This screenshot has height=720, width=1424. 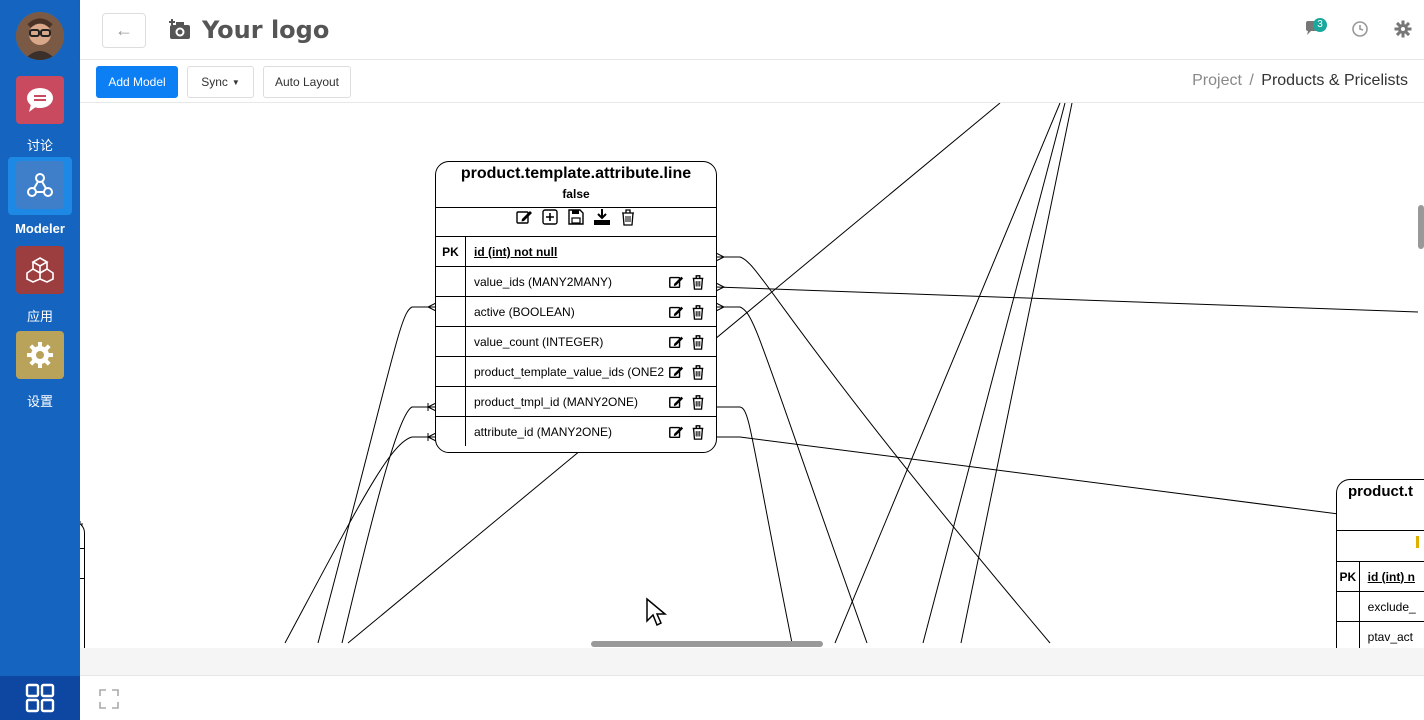 I want to click on cubes-icon, so click(x=40, y=270).